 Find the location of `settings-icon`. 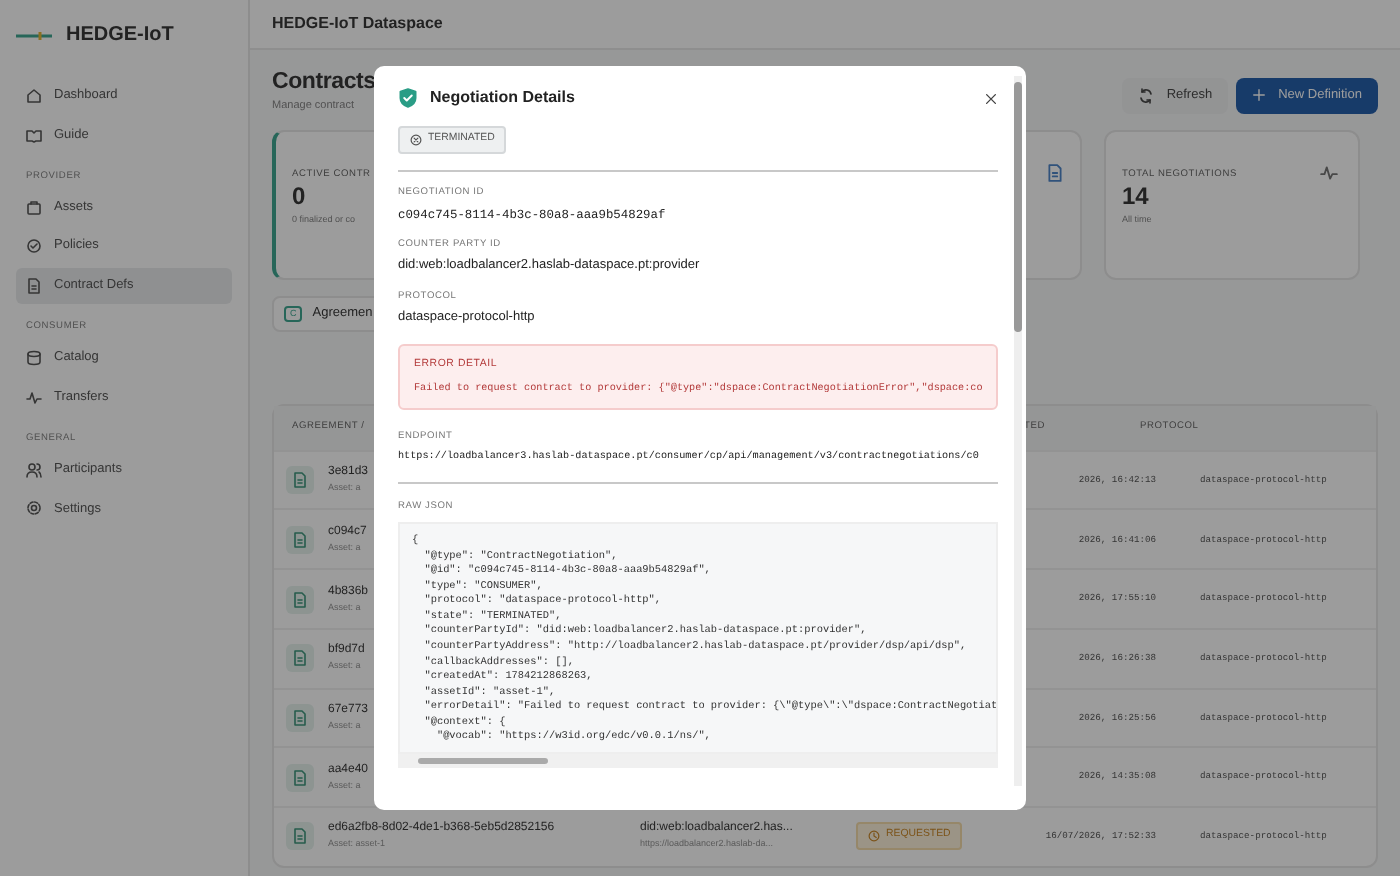

settings-icon is located at coordinates (34, 508).